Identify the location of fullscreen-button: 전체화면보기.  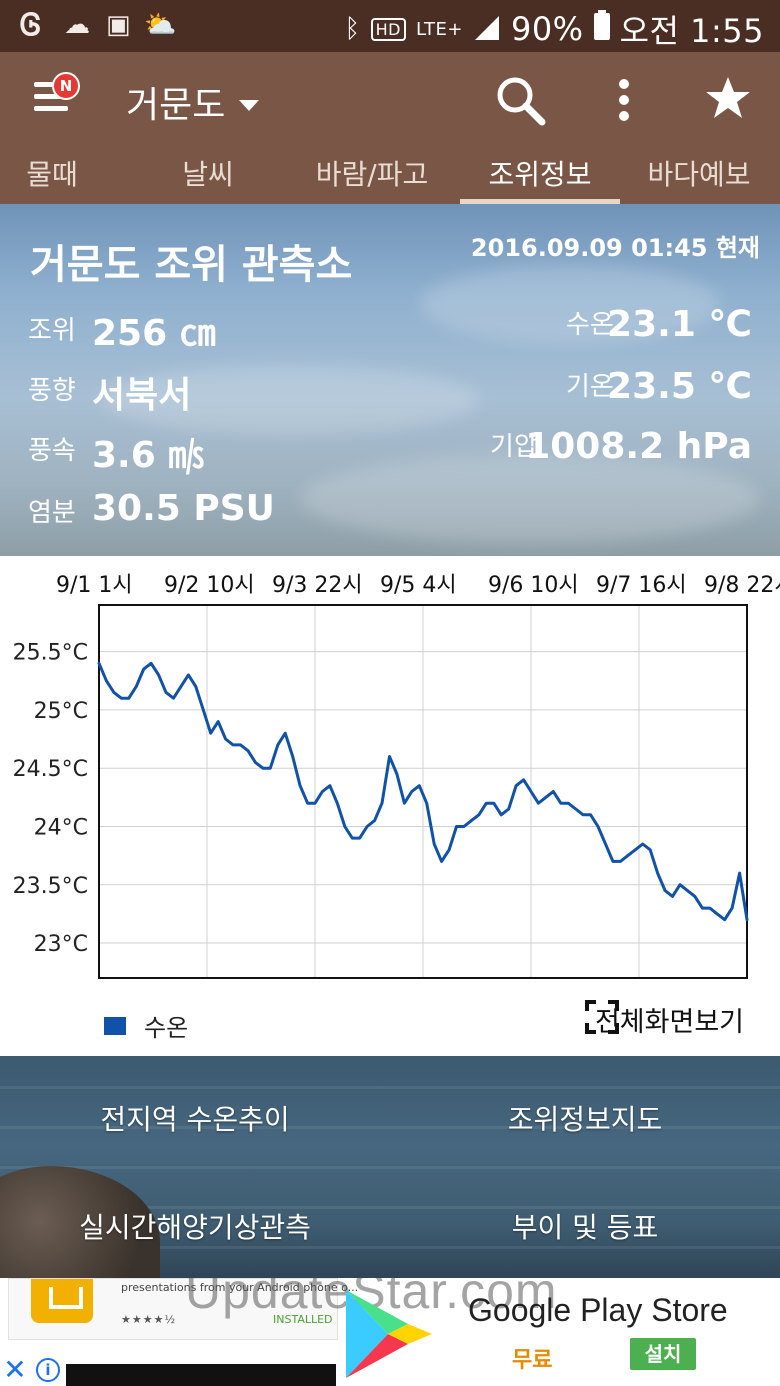
(664, 1019).